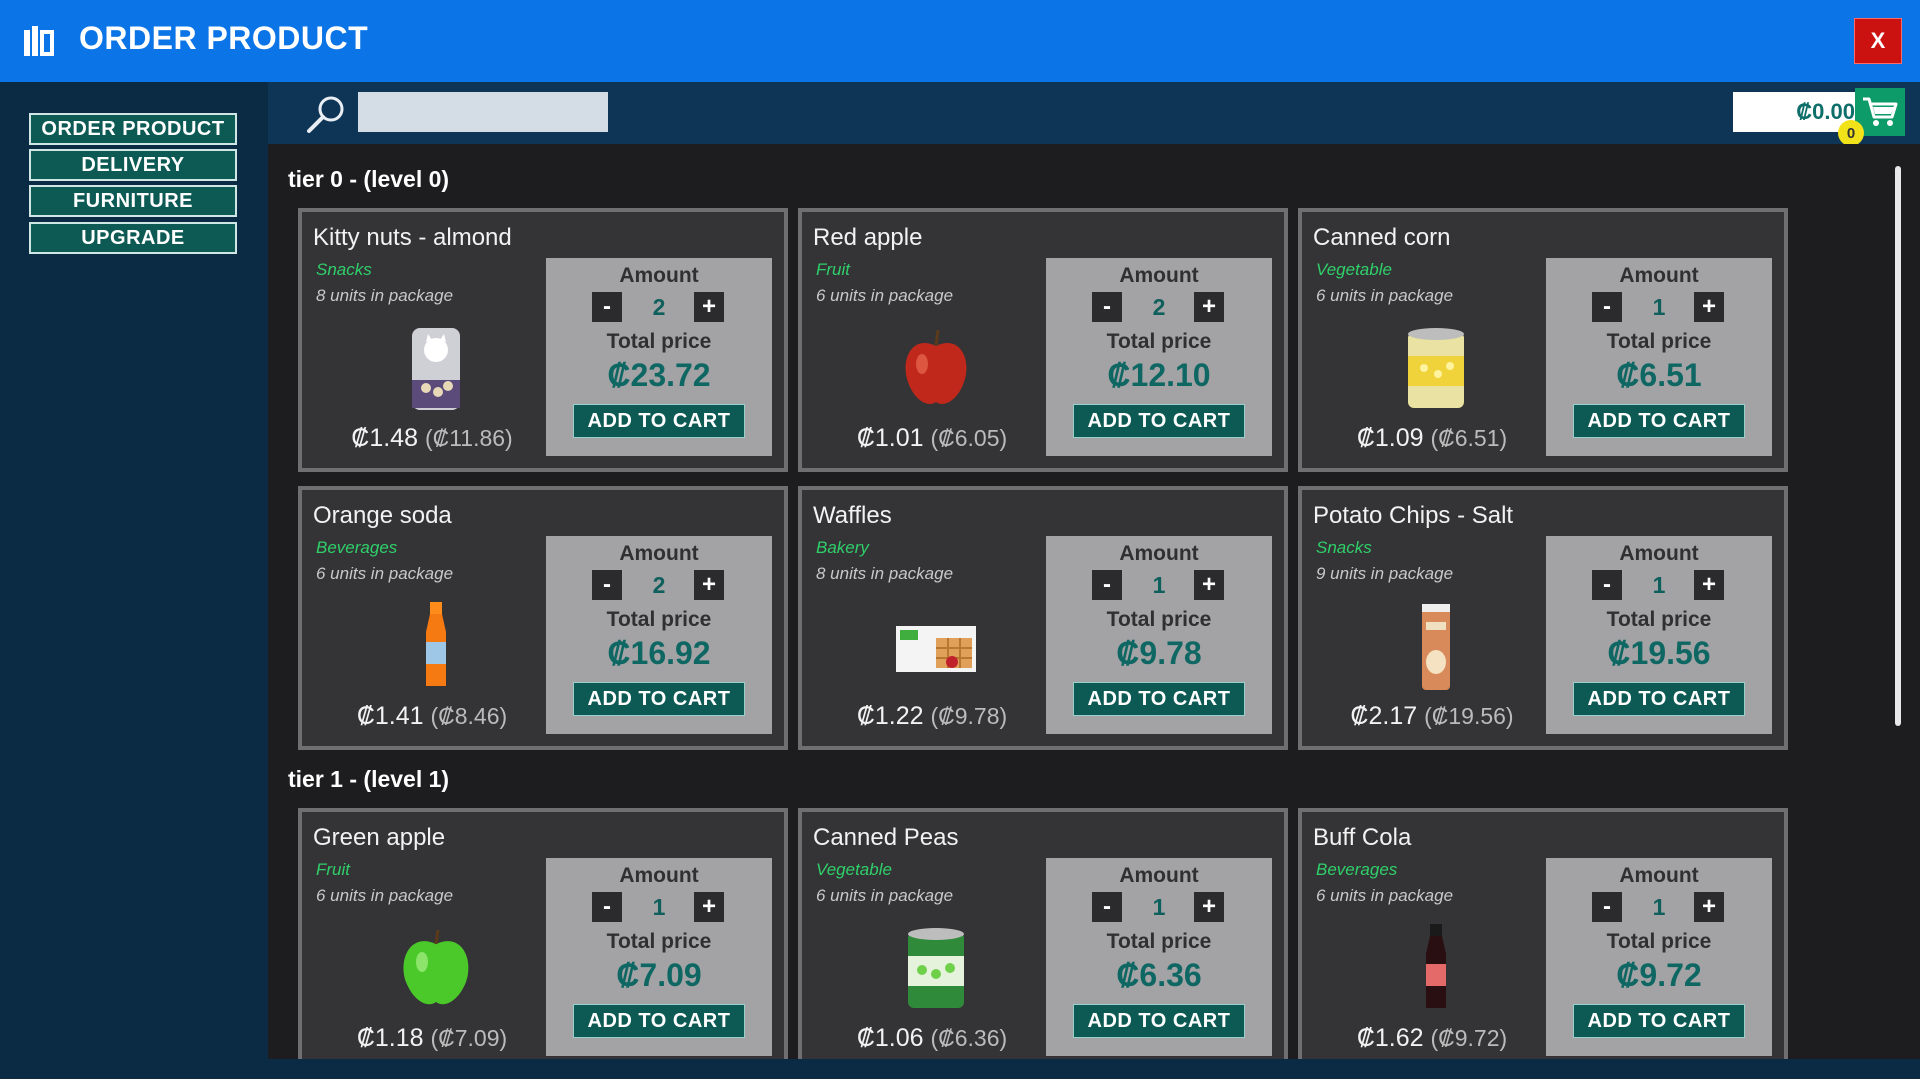  What do you see at coordinates (379, 837) in the screenshot?
I see `product-name: Green apple` at bounding box center [379, 837].